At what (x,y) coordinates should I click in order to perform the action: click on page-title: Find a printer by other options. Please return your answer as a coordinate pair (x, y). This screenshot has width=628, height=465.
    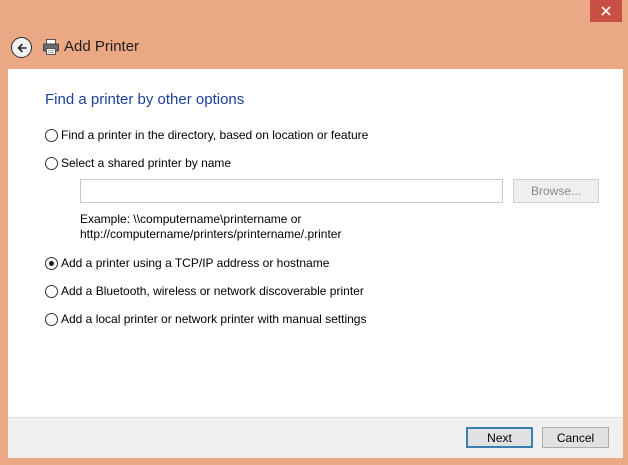
    Looking at the image, I should click on (145, 99).